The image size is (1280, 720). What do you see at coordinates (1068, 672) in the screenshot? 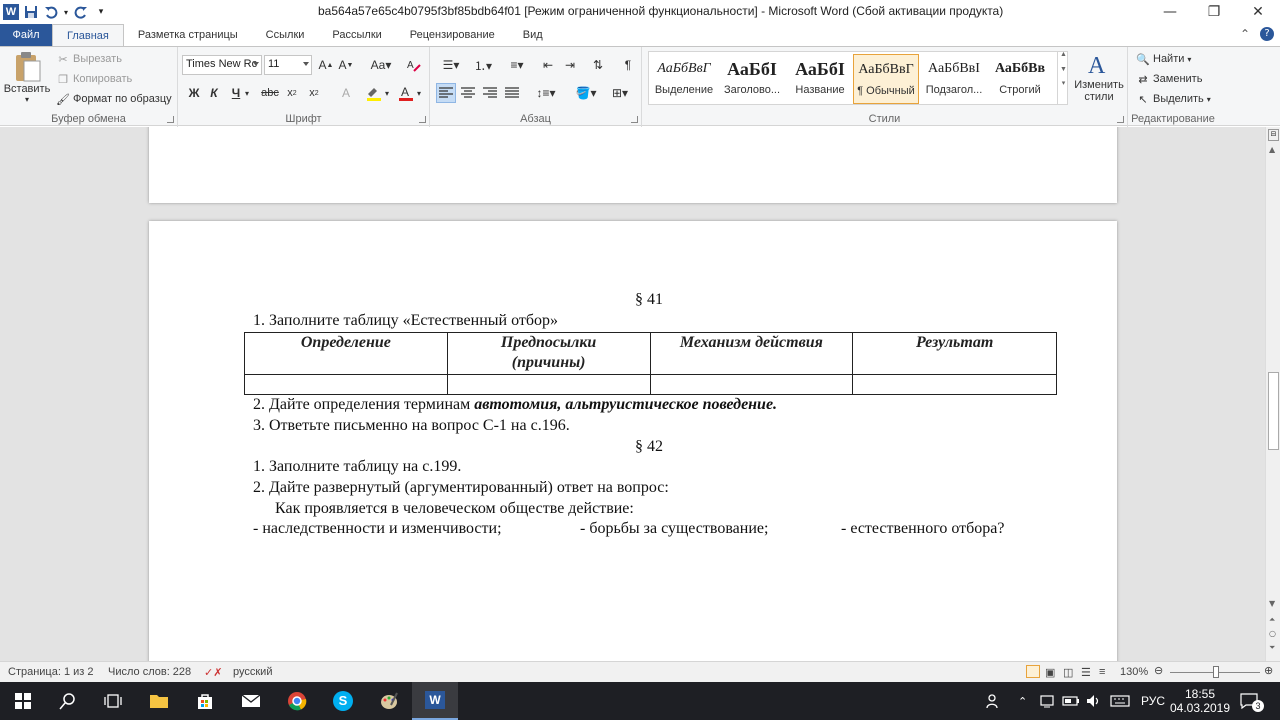
I see `web-layout-icon: ◫` at bounding box center [1068, 672].